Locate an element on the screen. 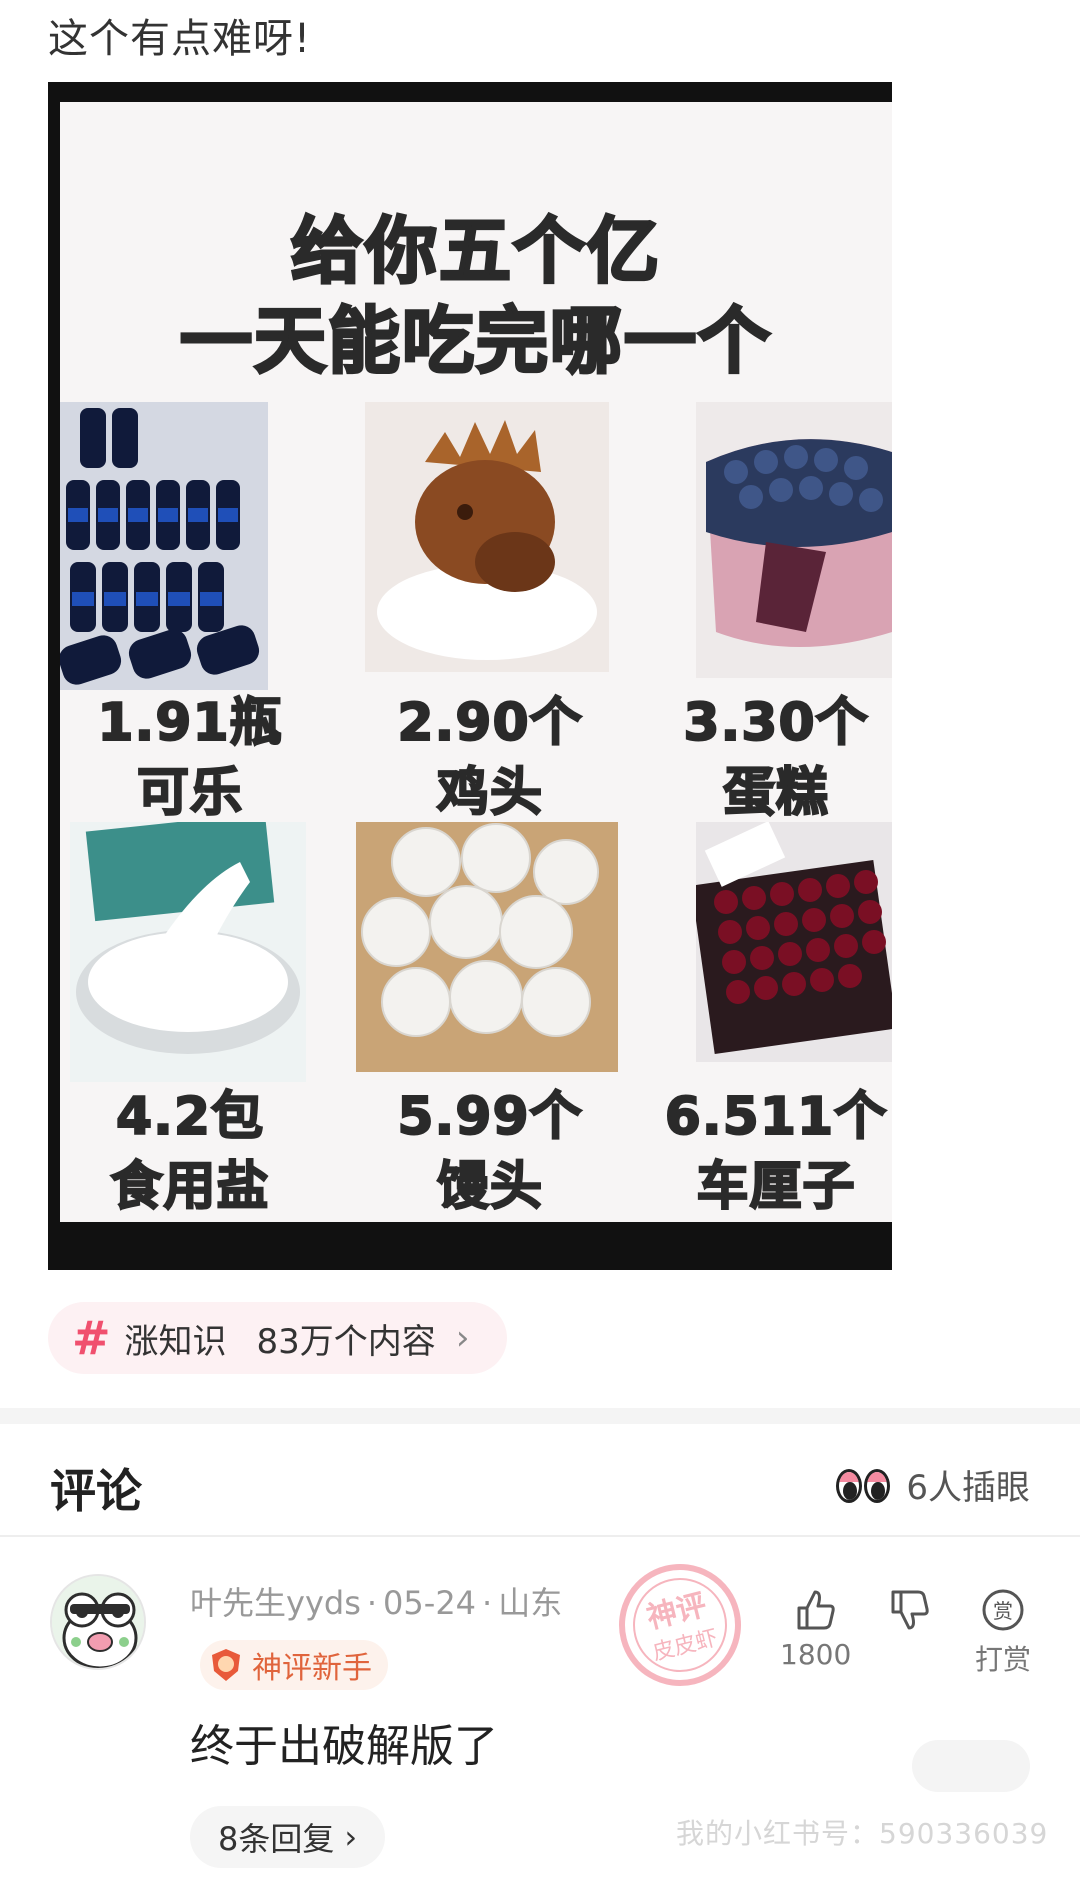 The height and width of the screenshot is (1879, 1080). item-name: 鸡头 is located at coordinates (489, 793).